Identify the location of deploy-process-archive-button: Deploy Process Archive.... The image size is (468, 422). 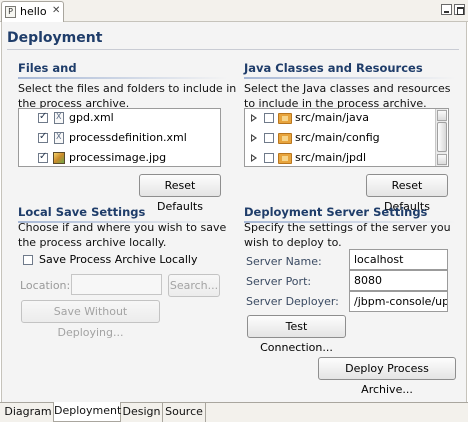
(387, 376).